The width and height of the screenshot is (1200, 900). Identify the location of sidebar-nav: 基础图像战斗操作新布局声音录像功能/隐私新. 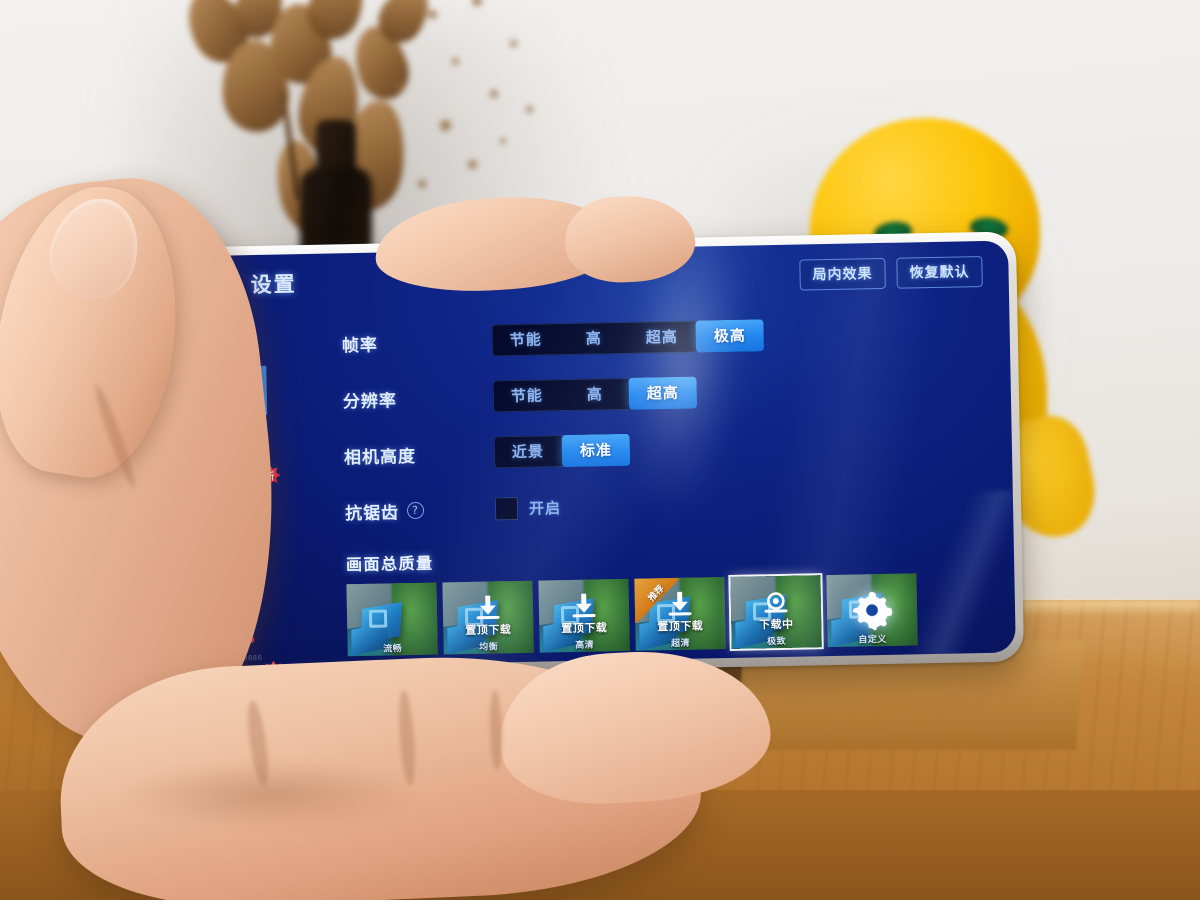
(214, 490).